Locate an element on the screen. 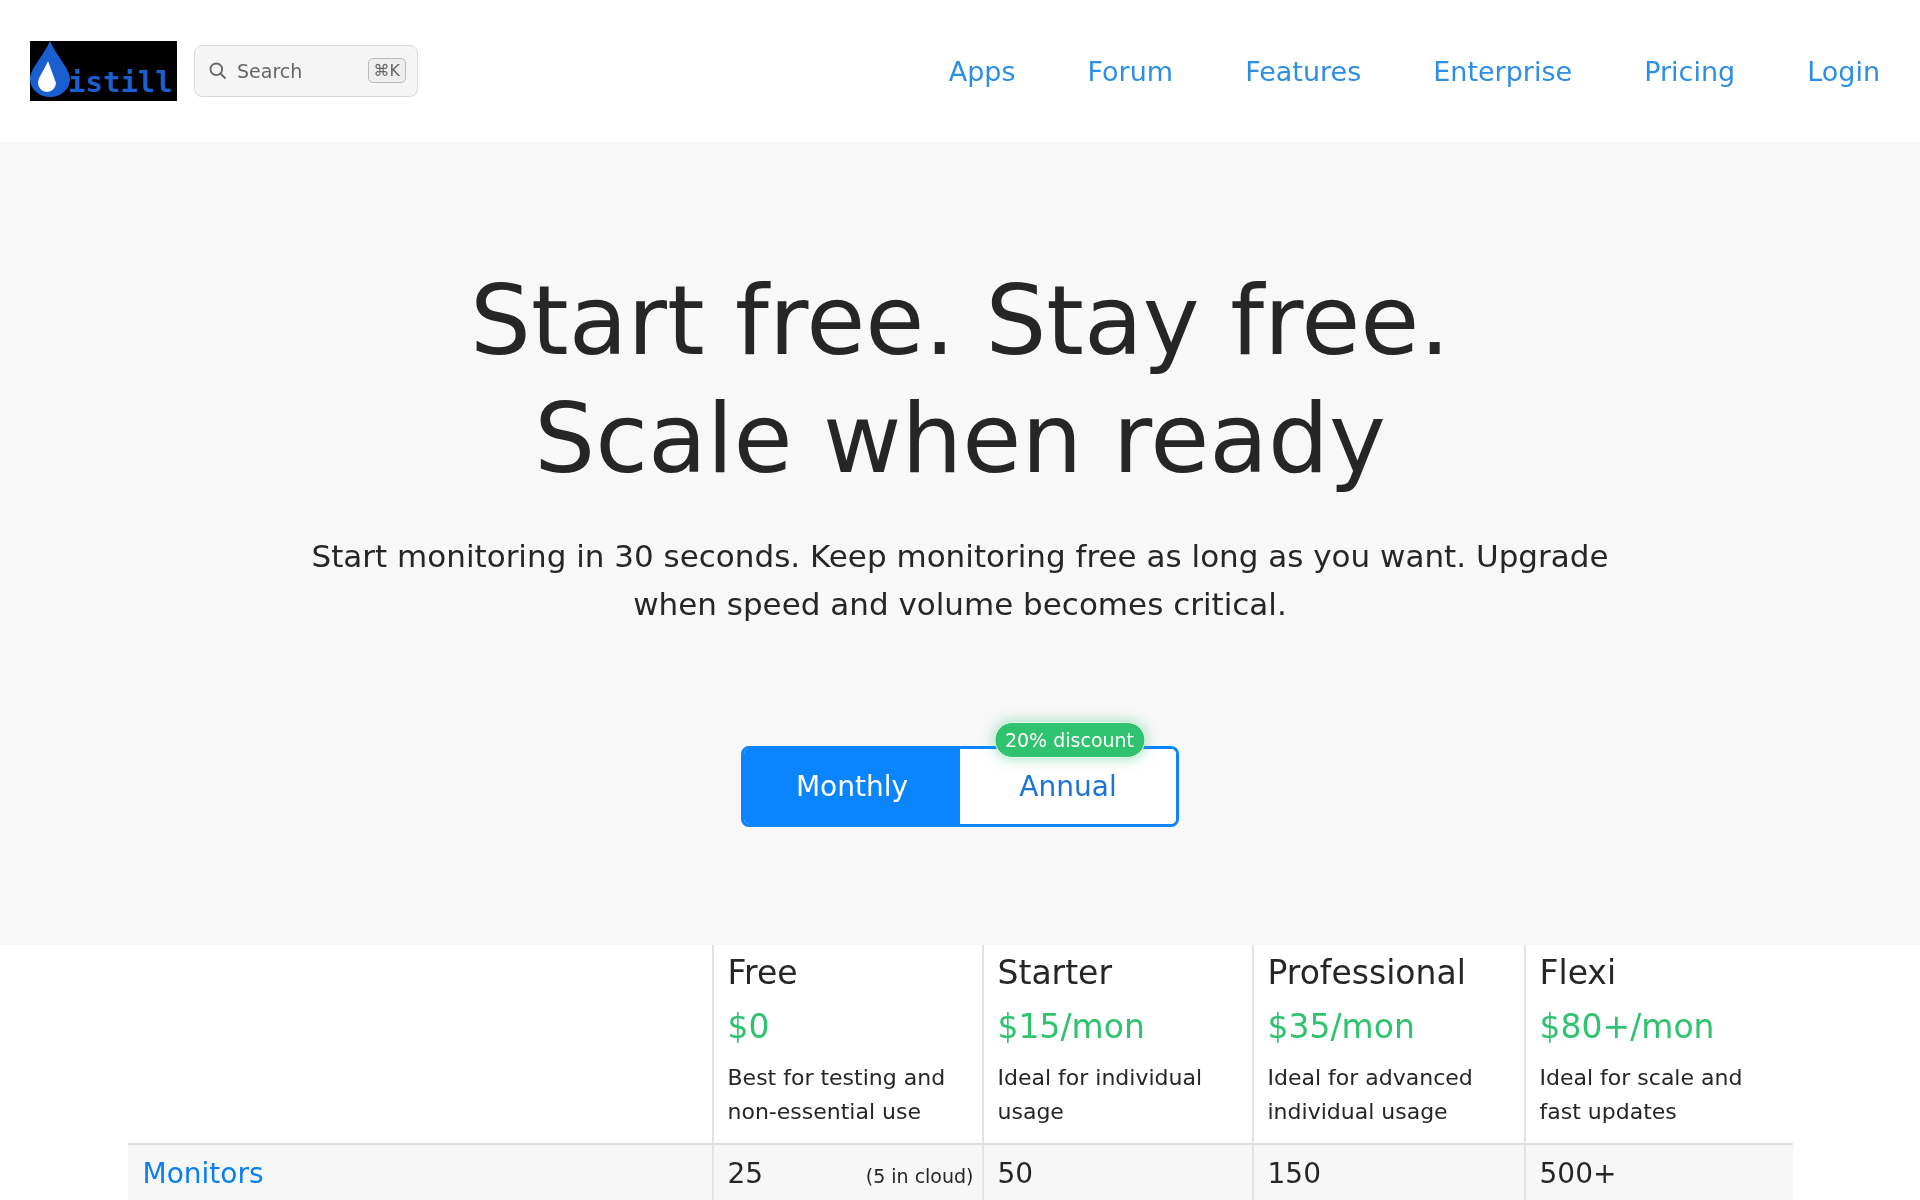  nav-link: Login is located at coordinates (1843, 71).